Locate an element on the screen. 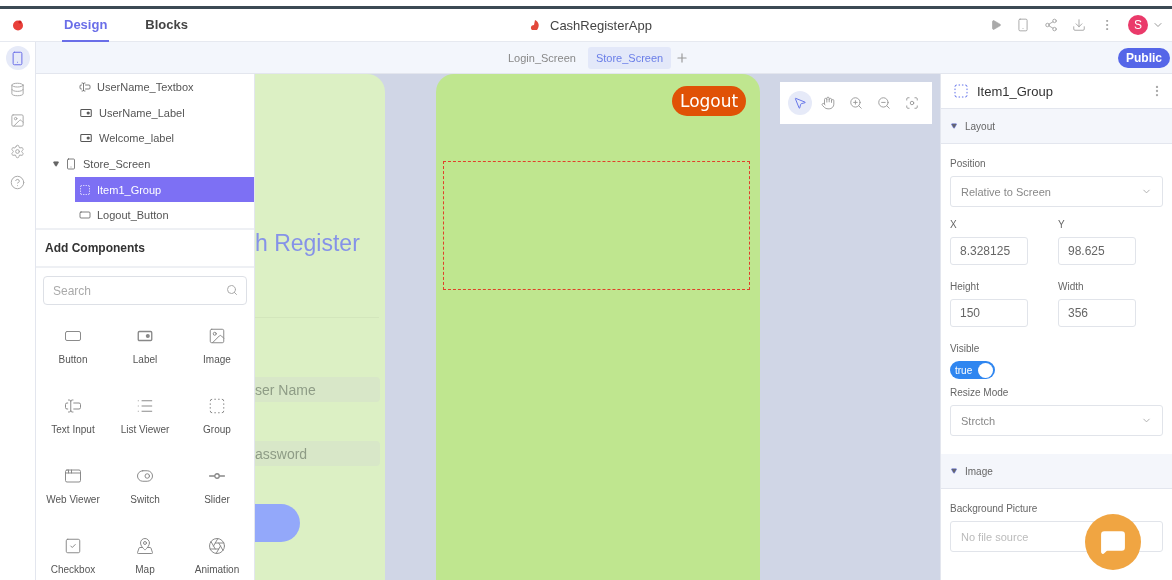 The width and height of the screenshot is (1172, 580). search-field: Search is located at coordinates (145, 290).